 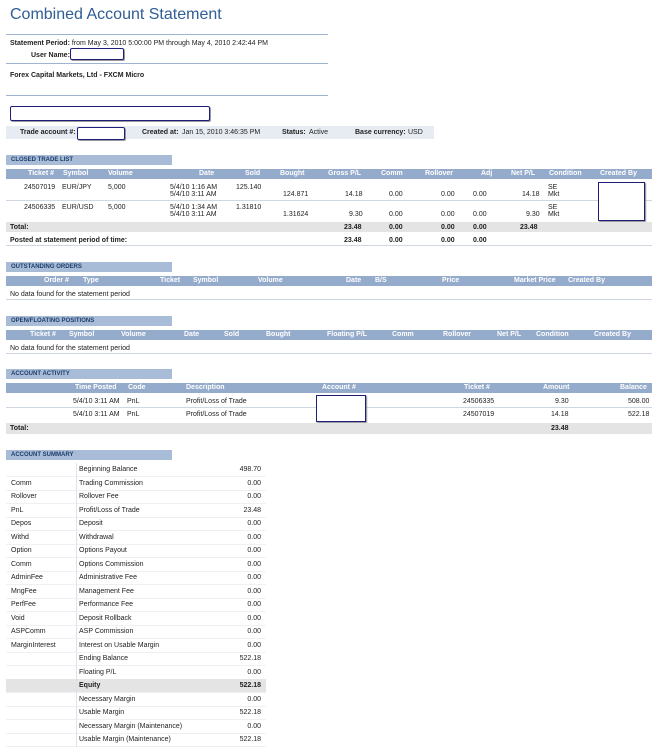 I want to click on summary-value: 498.70, so click(x=250, y=469).